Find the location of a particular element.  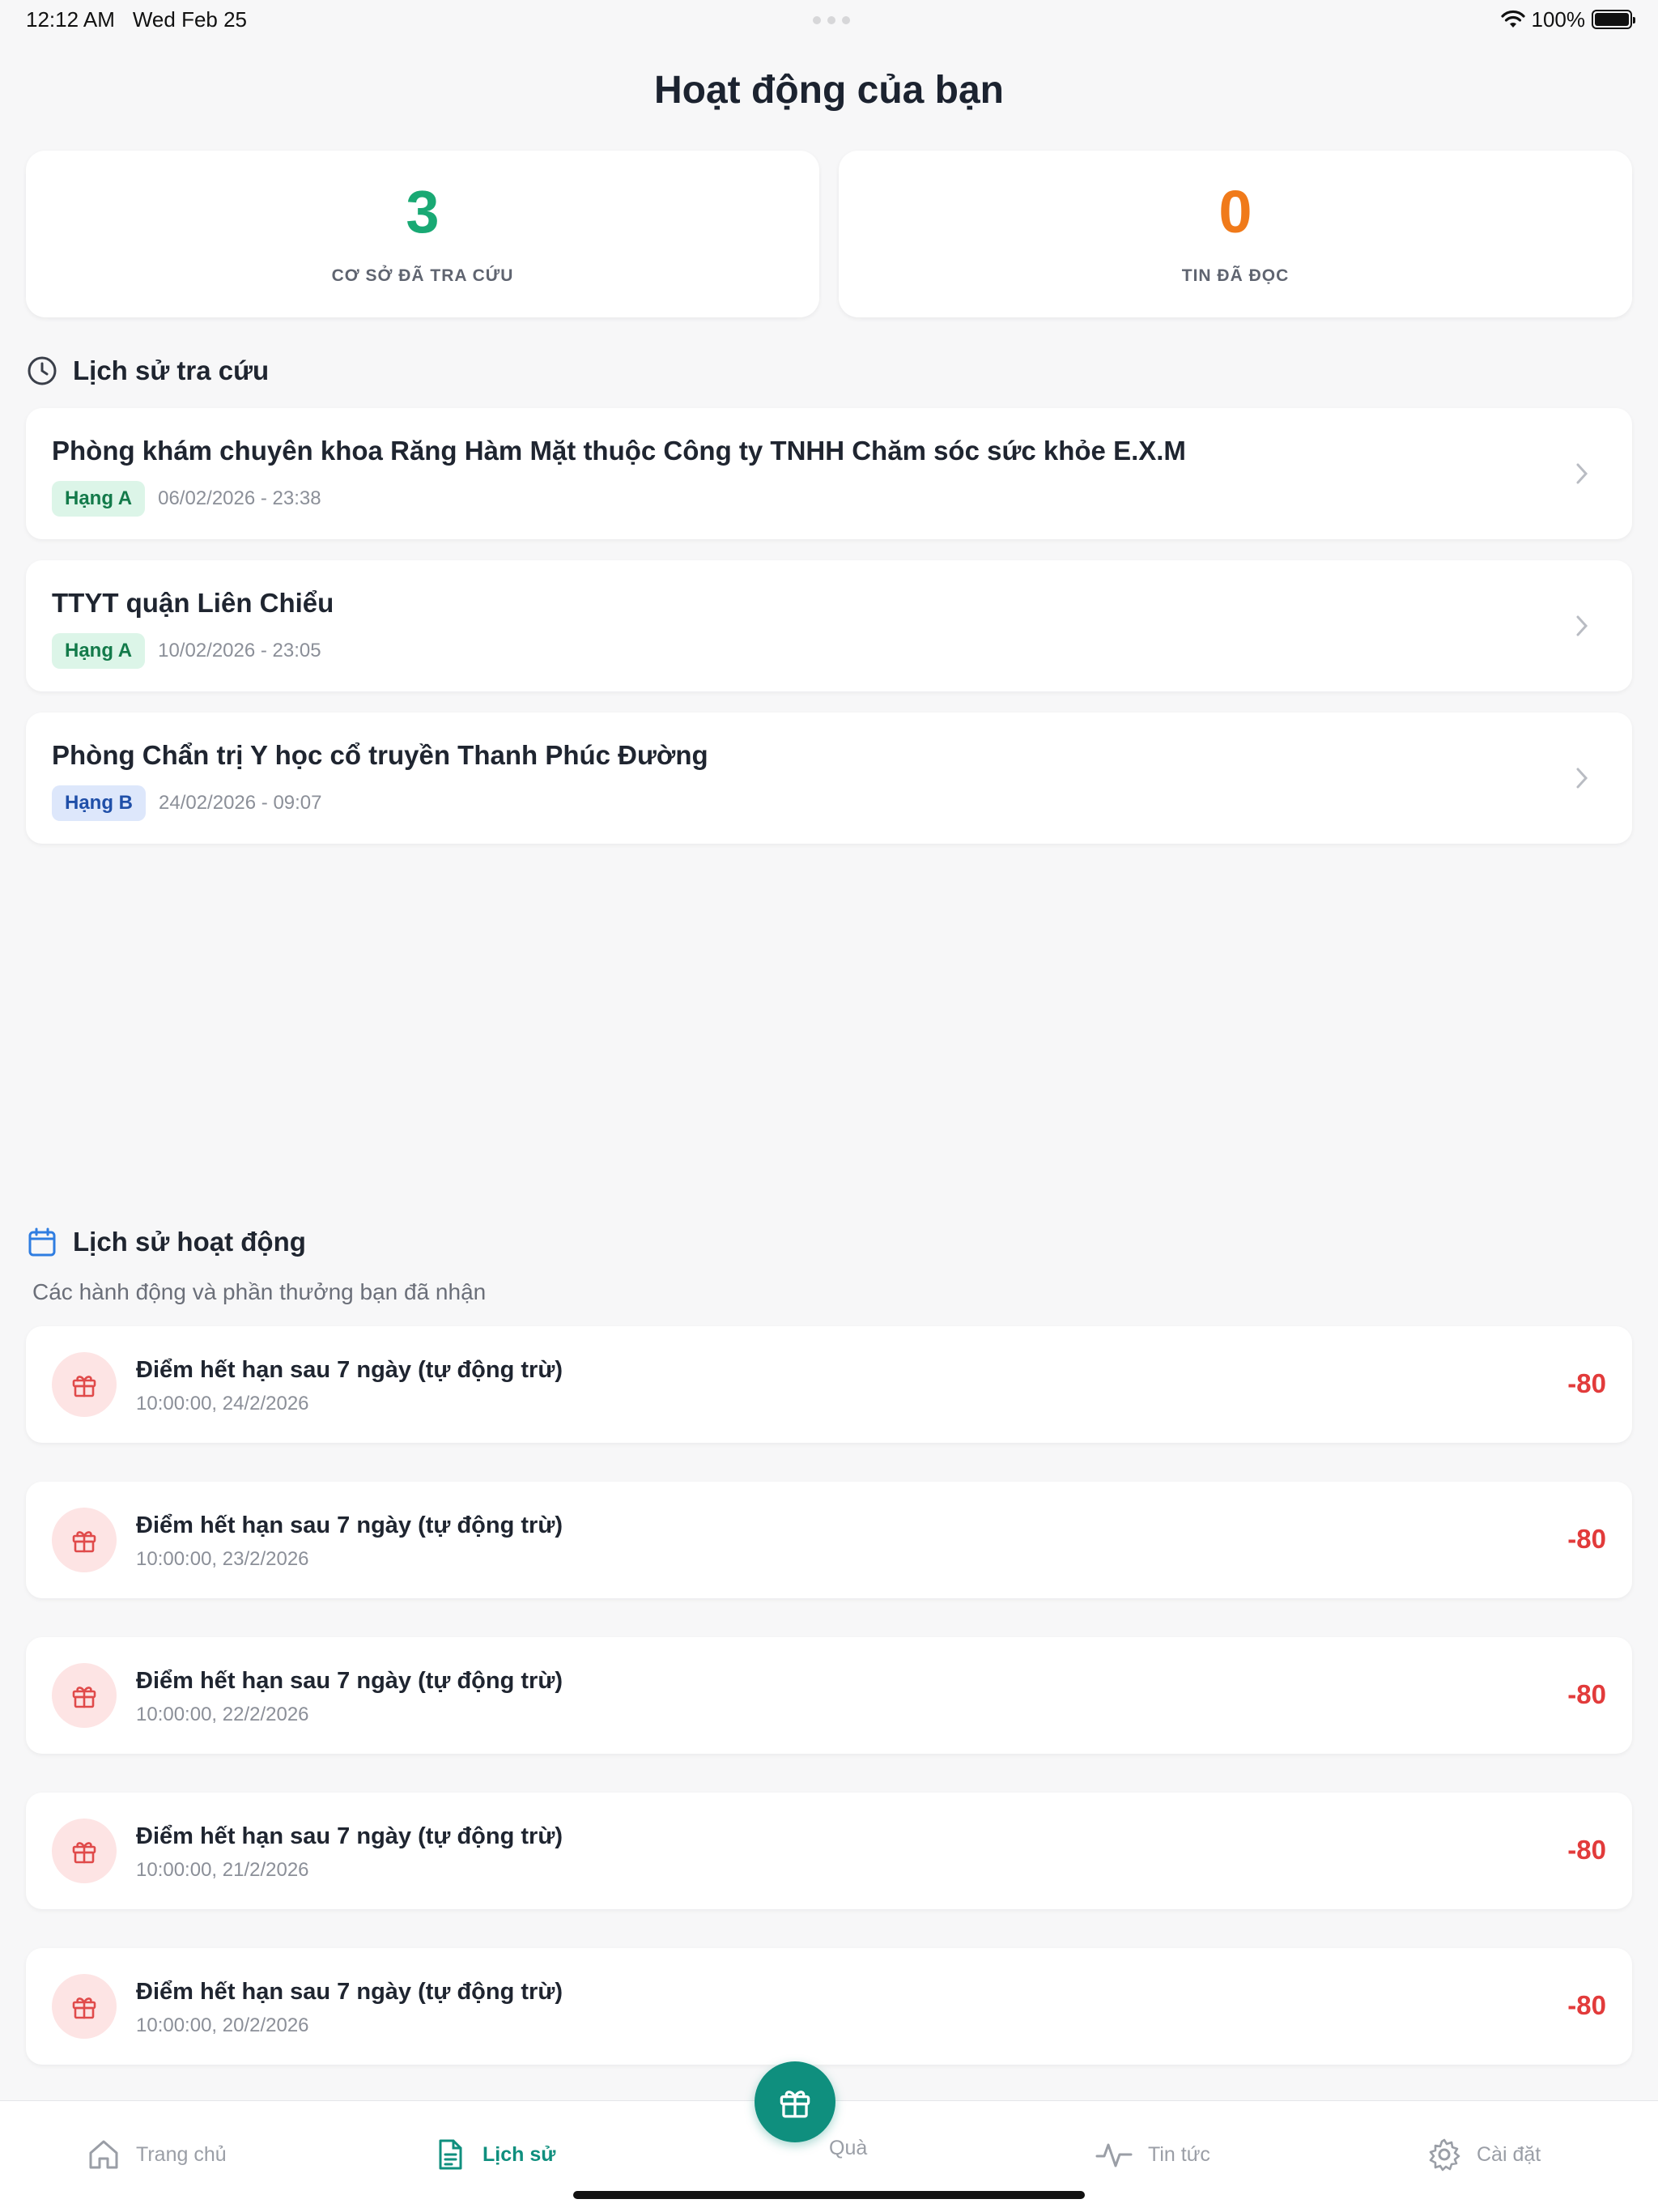

activity-time: 10:00:00, 22/2/2026 is located at coordinates (222, 1714).